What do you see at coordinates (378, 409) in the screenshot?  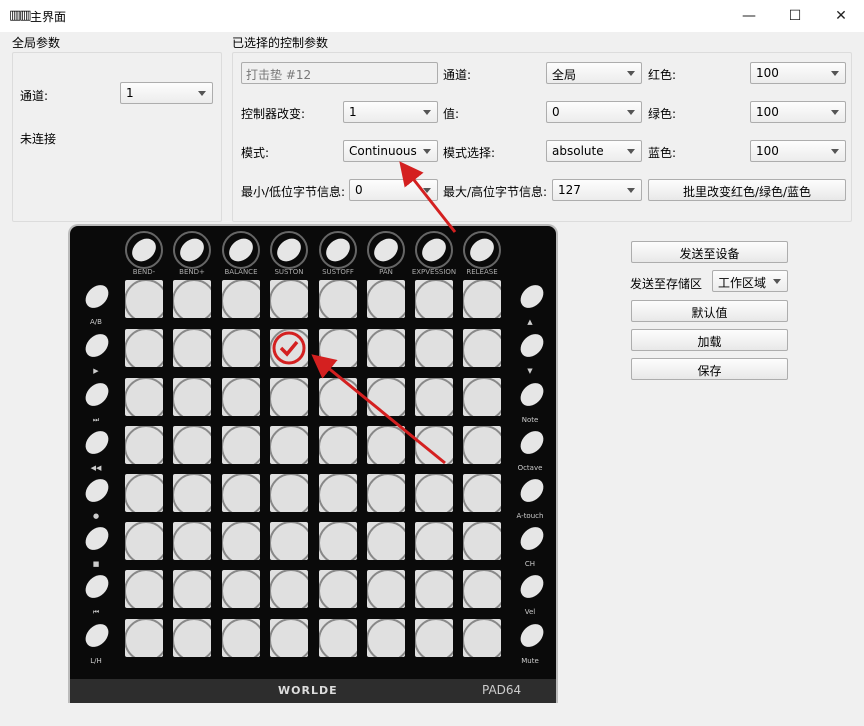 I see `arrow-to-pad` at bounding box center [378, 409].